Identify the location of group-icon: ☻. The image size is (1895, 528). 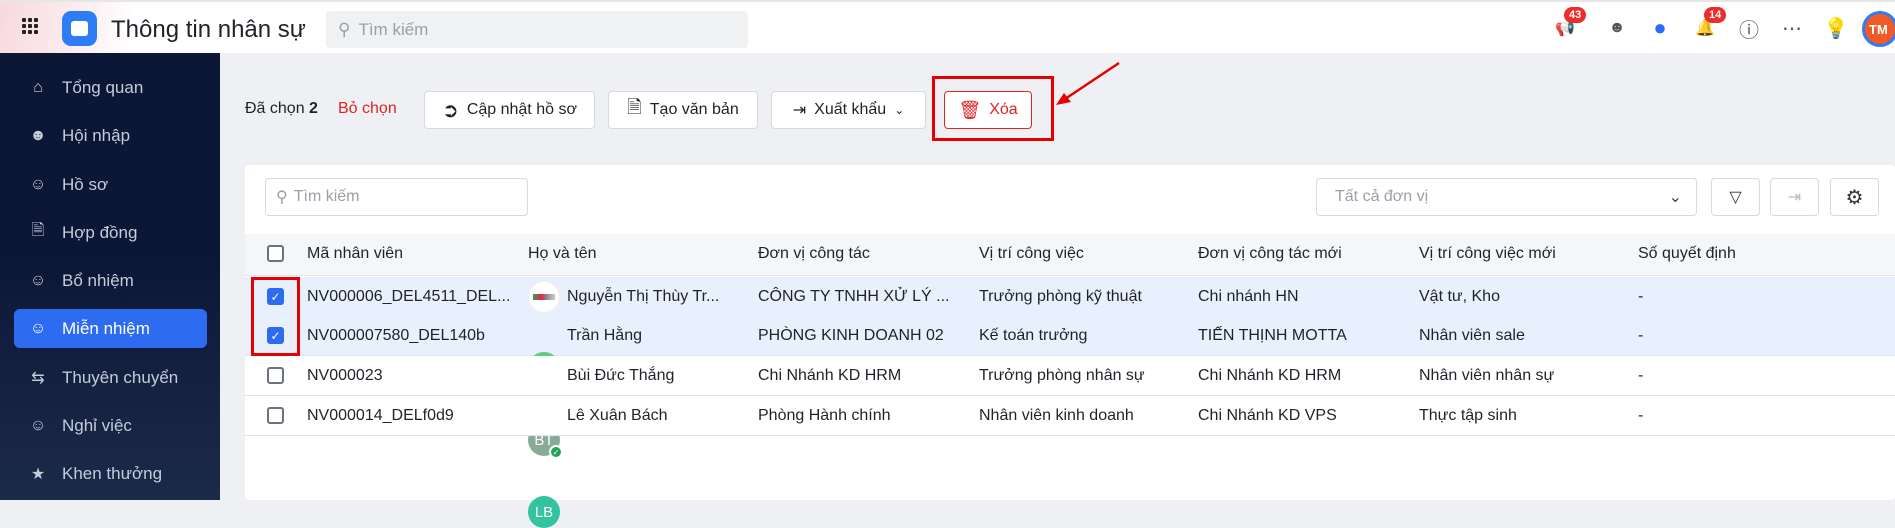
(38, 135).